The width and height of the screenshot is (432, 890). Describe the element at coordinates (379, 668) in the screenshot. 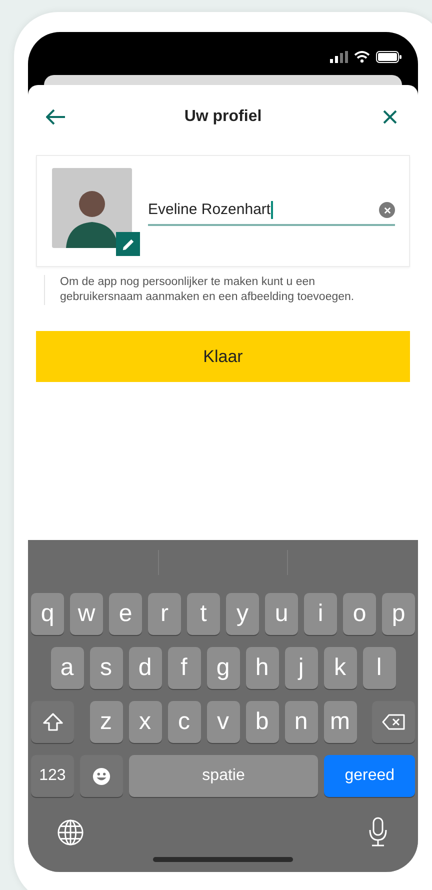

I see `keyboard-key: l` at that location.